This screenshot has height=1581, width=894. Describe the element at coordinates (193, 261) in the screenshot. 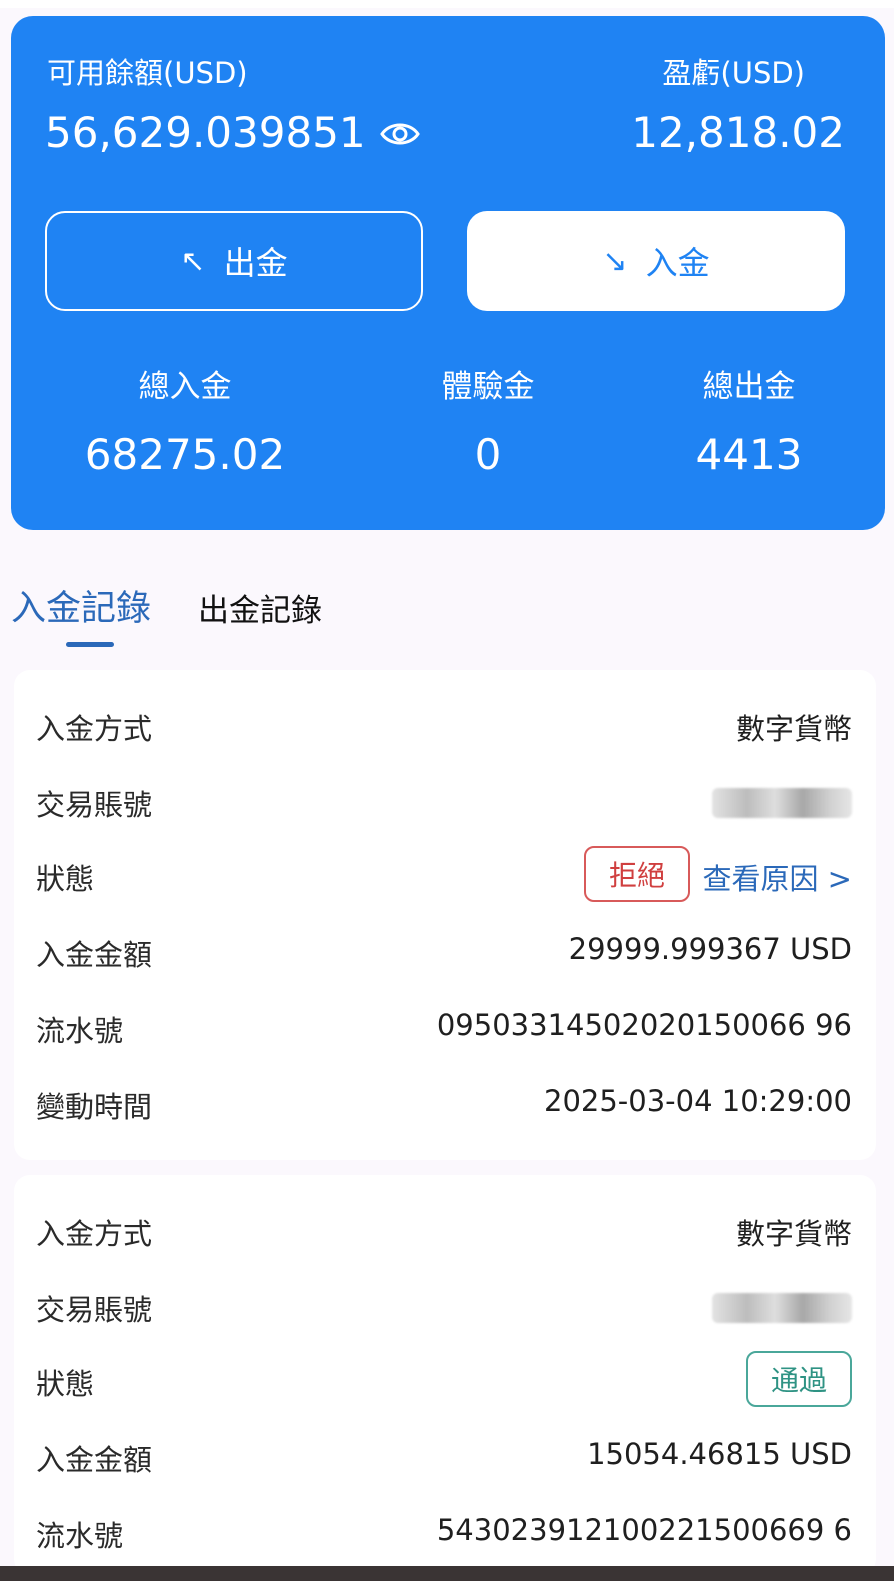

I see `arrow-up-left-icon: ↖` at that location.